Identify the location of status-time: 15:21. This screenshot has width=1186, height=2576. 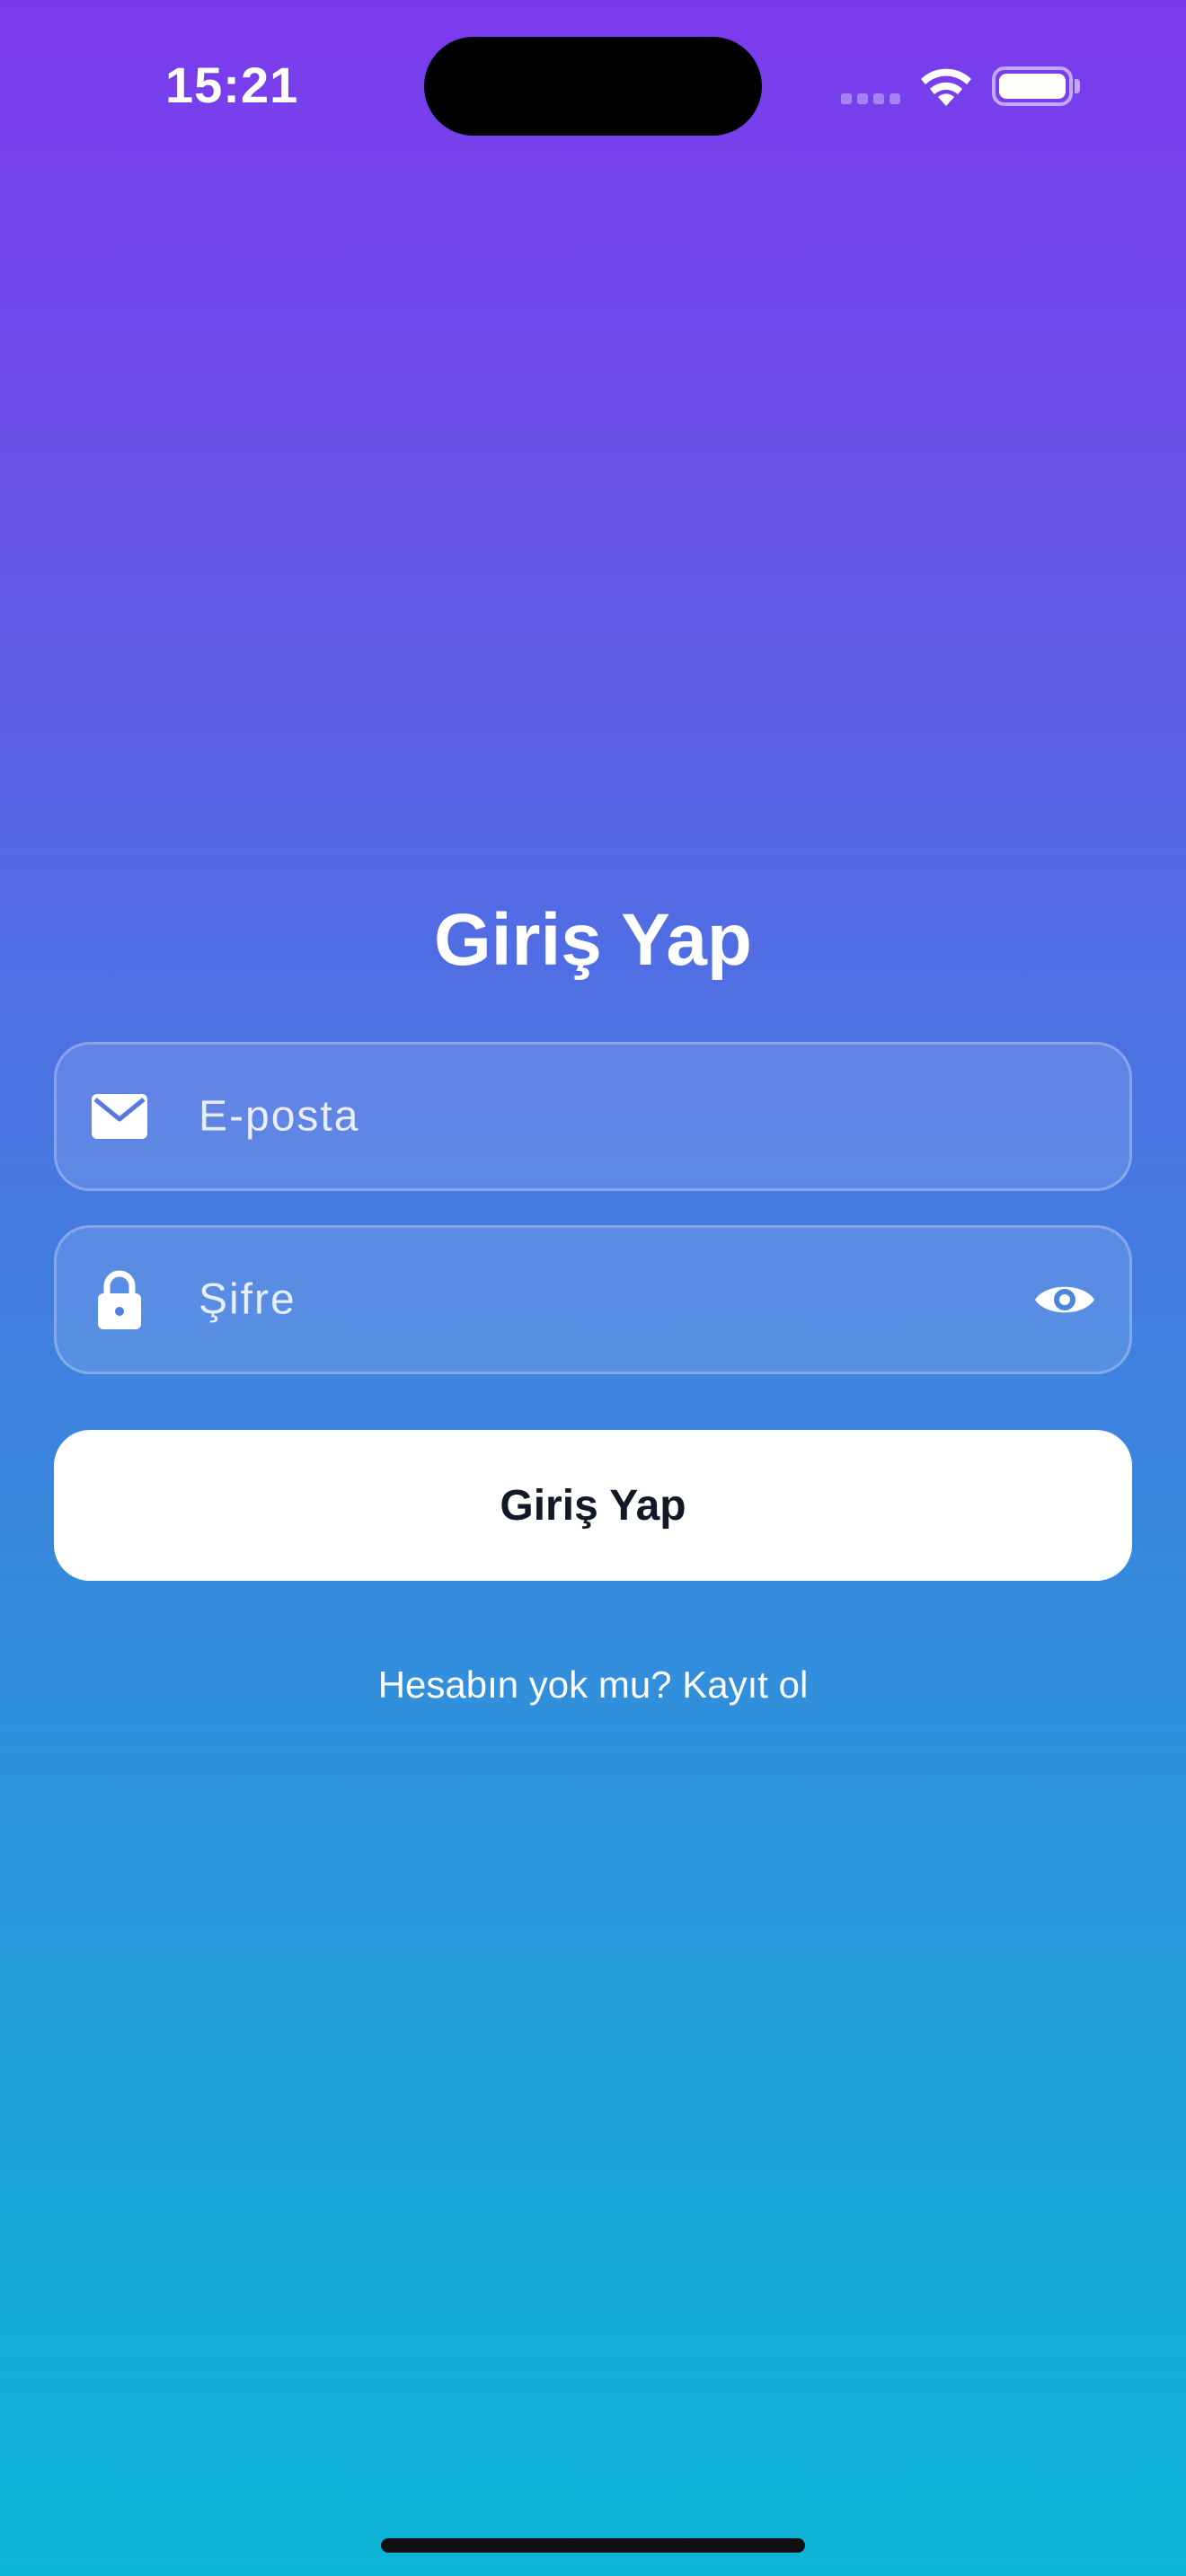
(232, 85).